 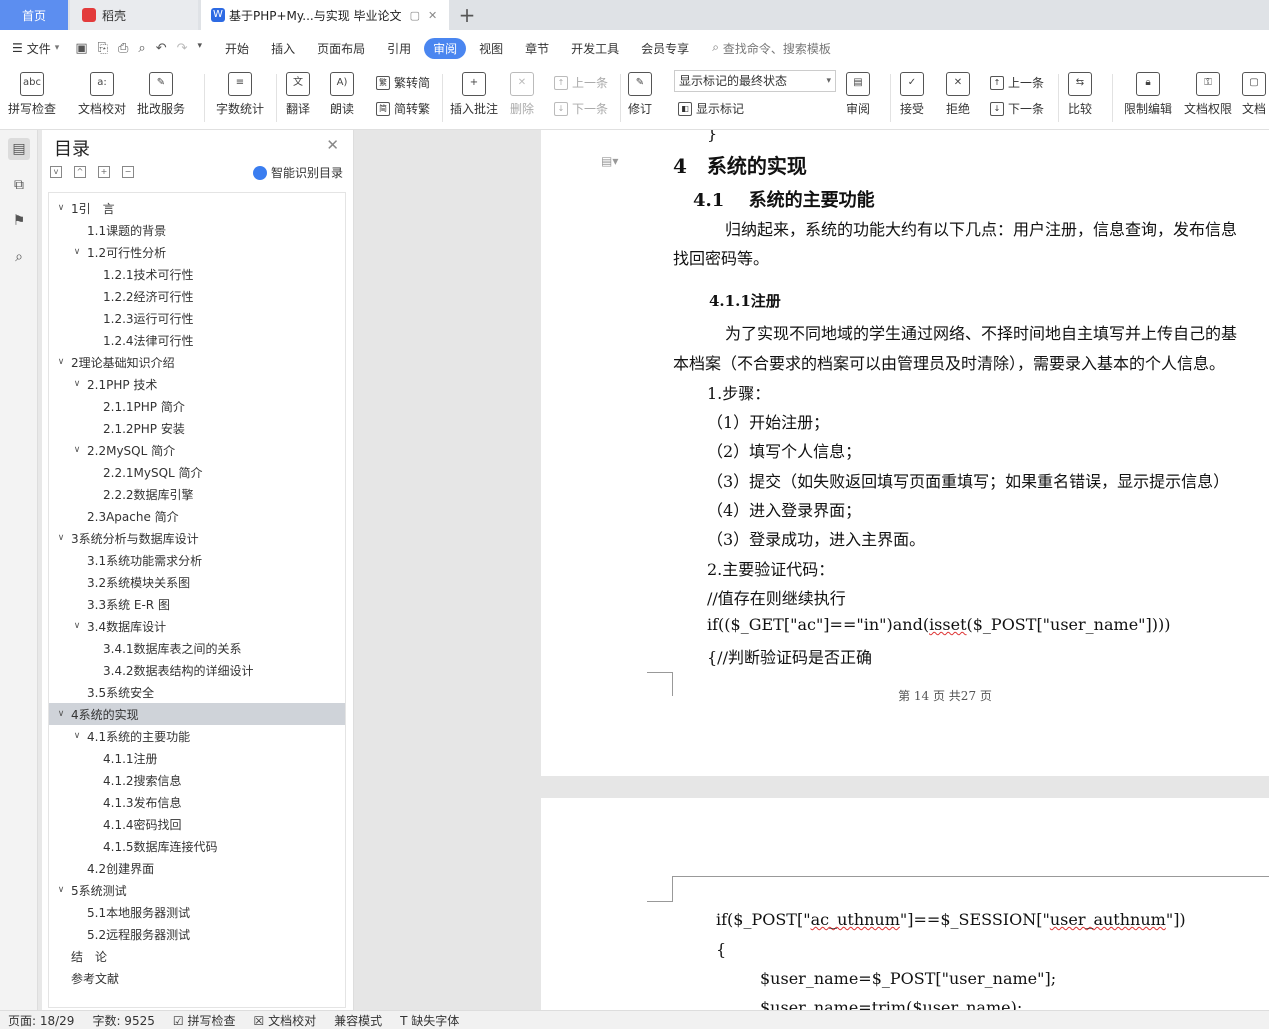 I want to click on toc-item: ∨ 1.2可行性分析, so click(x=197, y=252).